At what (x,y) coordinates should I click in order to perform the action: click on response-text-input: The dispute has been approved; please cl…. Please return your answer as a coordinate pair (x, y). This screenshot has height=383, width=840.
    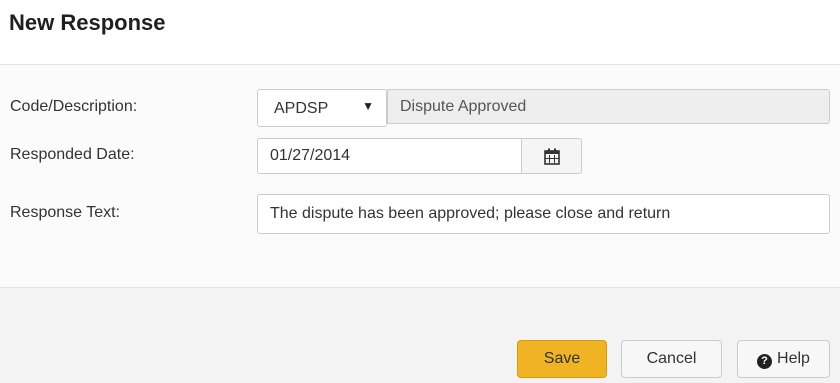
    Looking at the image, I should click on (543, 214).